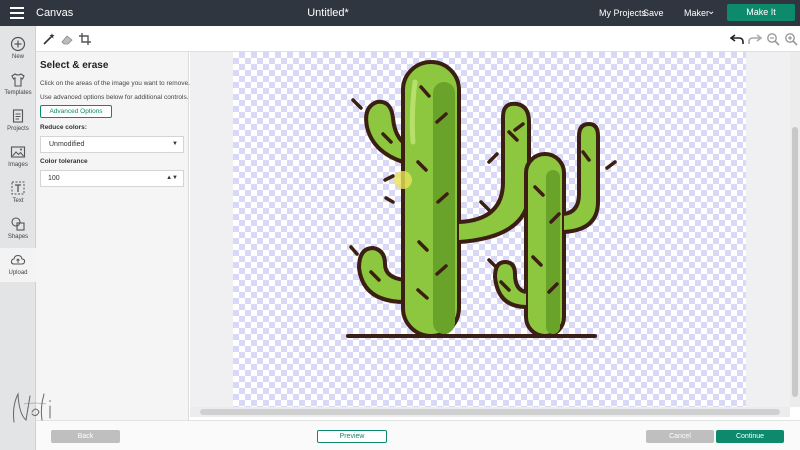  Describe the element at coordinates (175, 144) in the screenshot. I see `dropdown-caret-icon: ▼` at that location.